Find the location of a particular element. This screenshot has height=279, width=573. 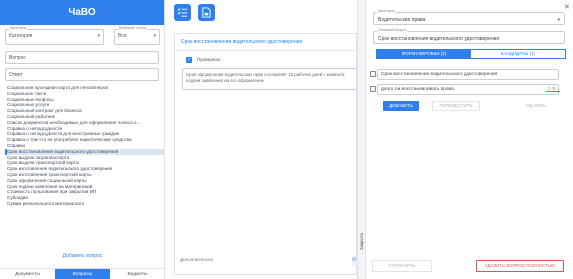

export-document-button is located at coordinates (206, 12).